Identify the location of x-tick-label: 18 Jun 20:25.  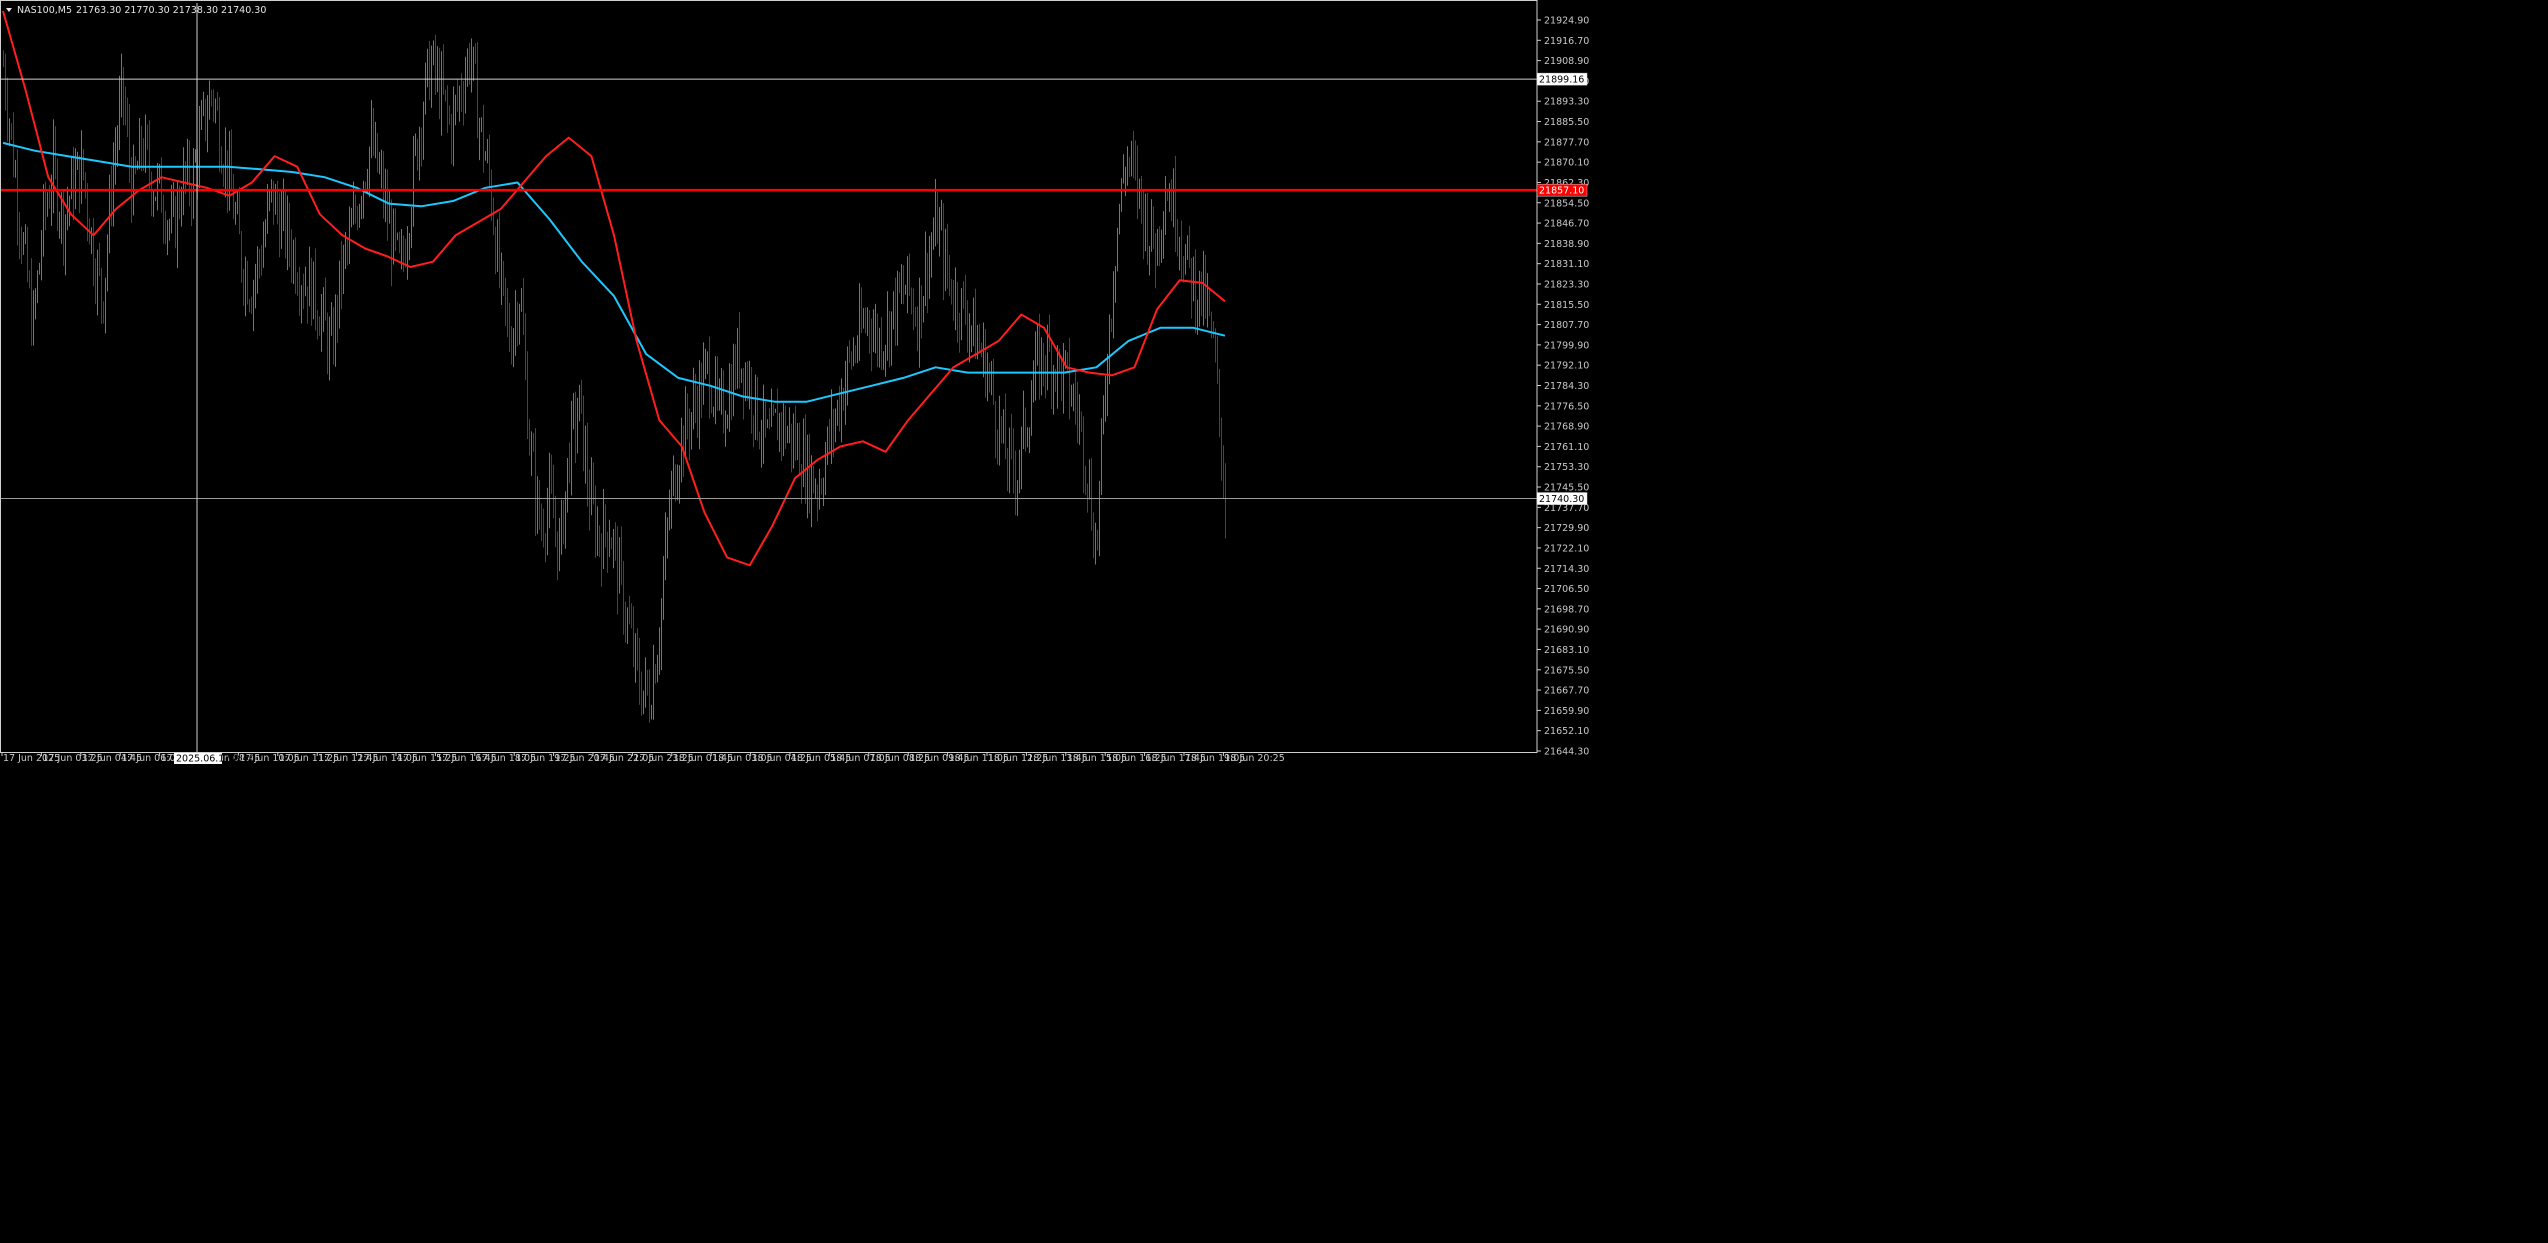
(1254, 758).